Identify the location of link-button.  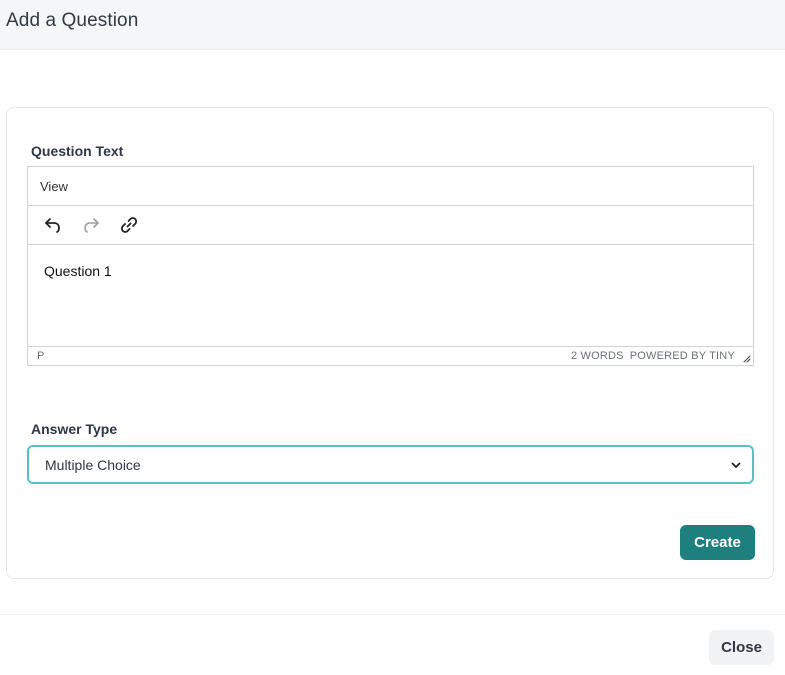
(129, 225).